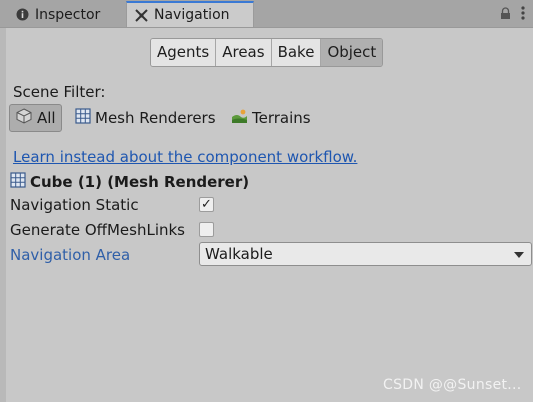 The width and height of the screenshot is (533, 402). What do you see at coordinates (206, 229) in the screenshot?
I see `generate-offmeshlinks-checkbox` at bounding box center [206, 229].